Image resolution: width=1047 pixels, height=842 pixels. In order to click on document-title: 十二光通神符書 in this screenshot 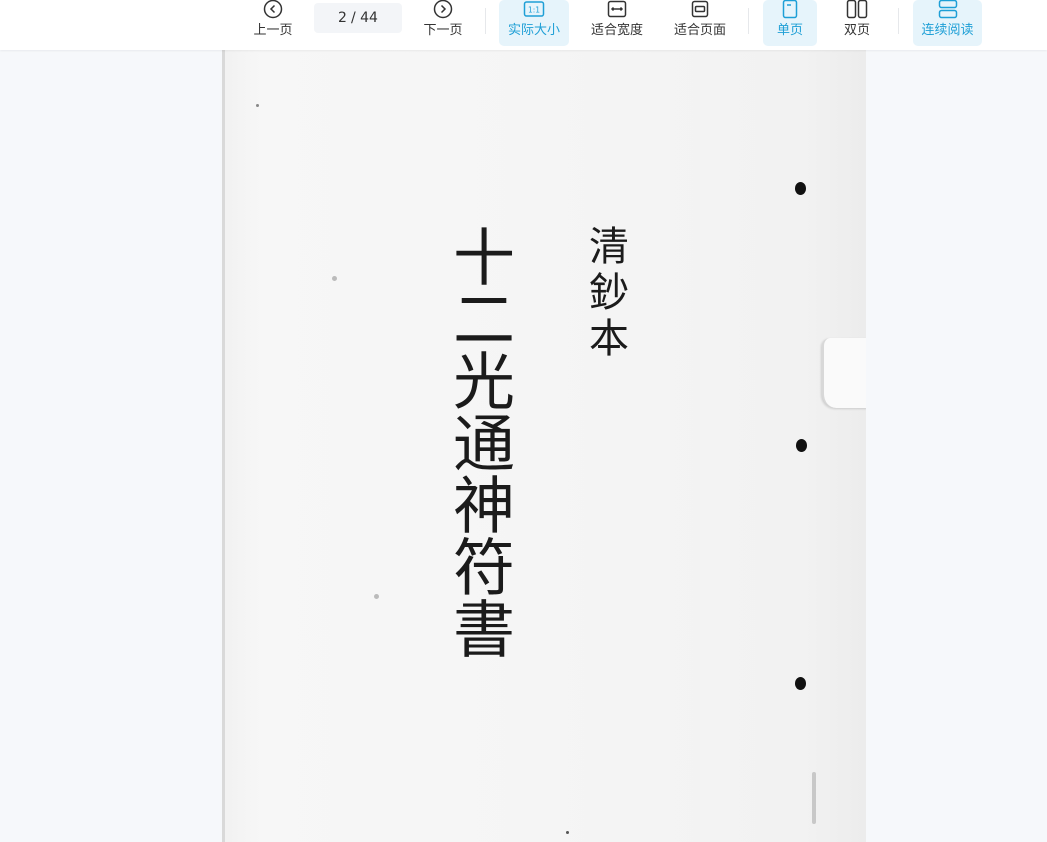, I will do `click(478, 442)`.